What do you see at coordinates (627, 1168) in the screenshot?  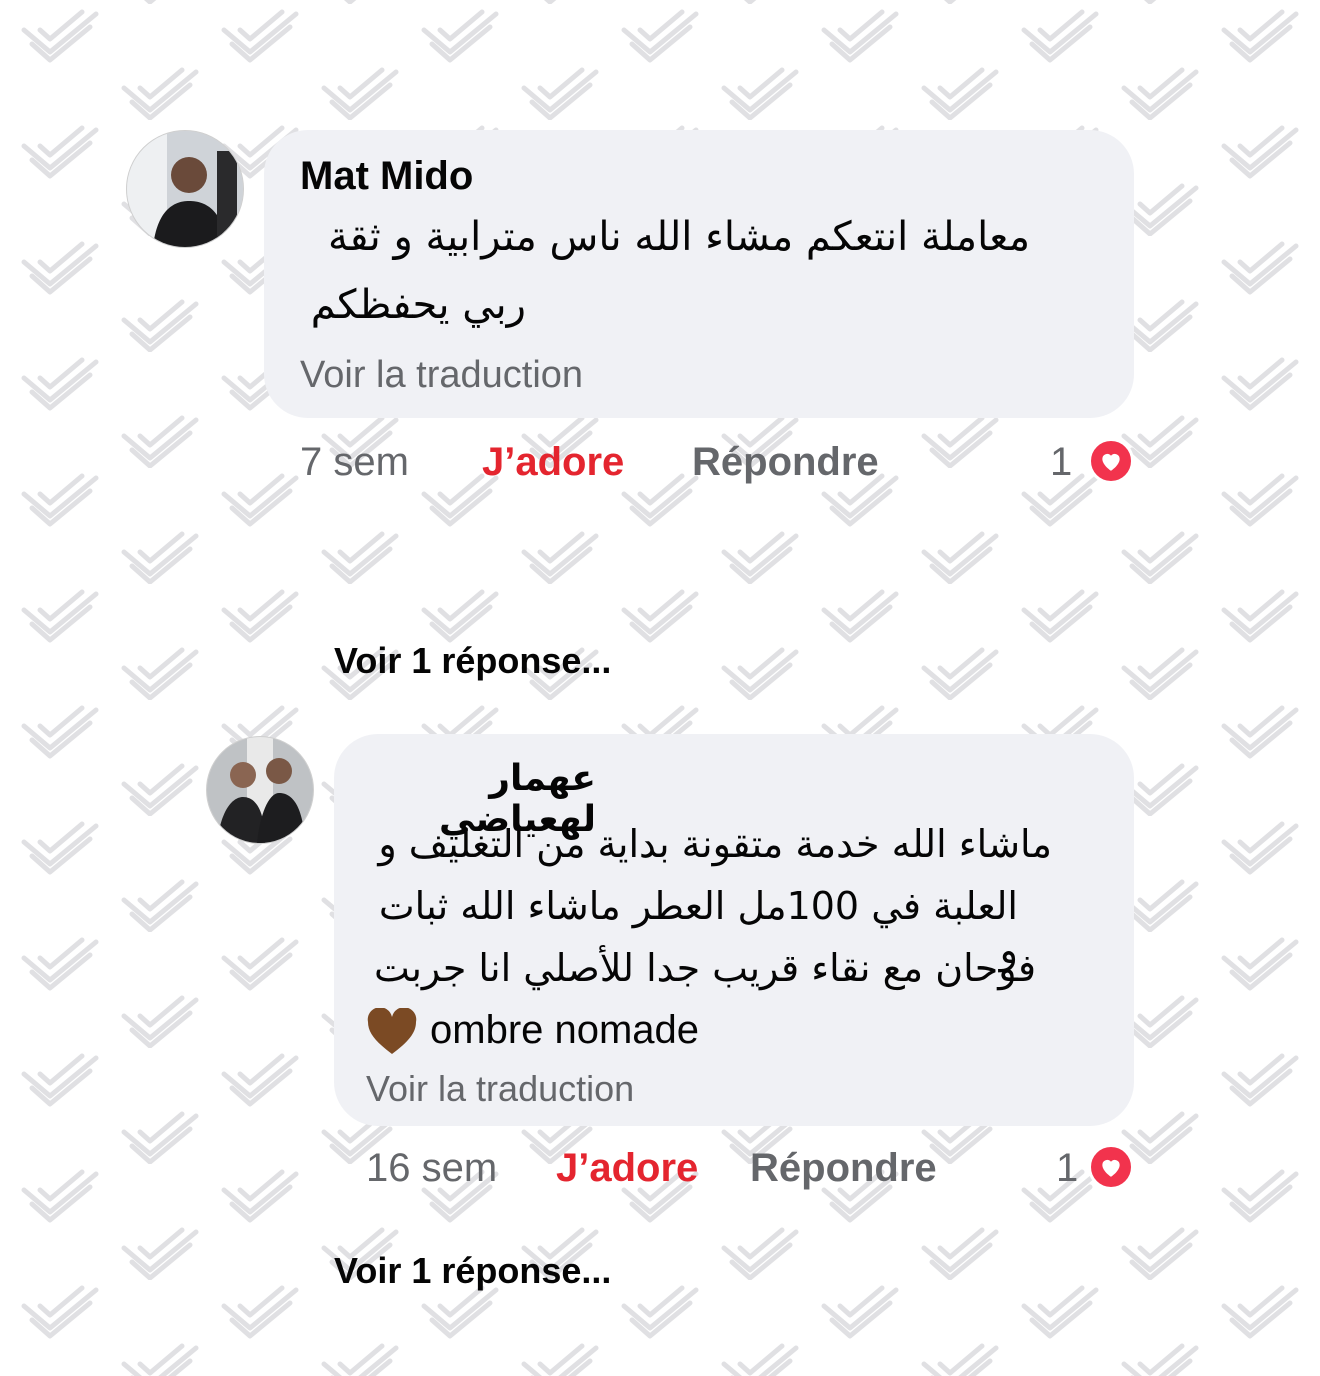 I see `like-button: J’adore` at bounding box center [627, 1168].